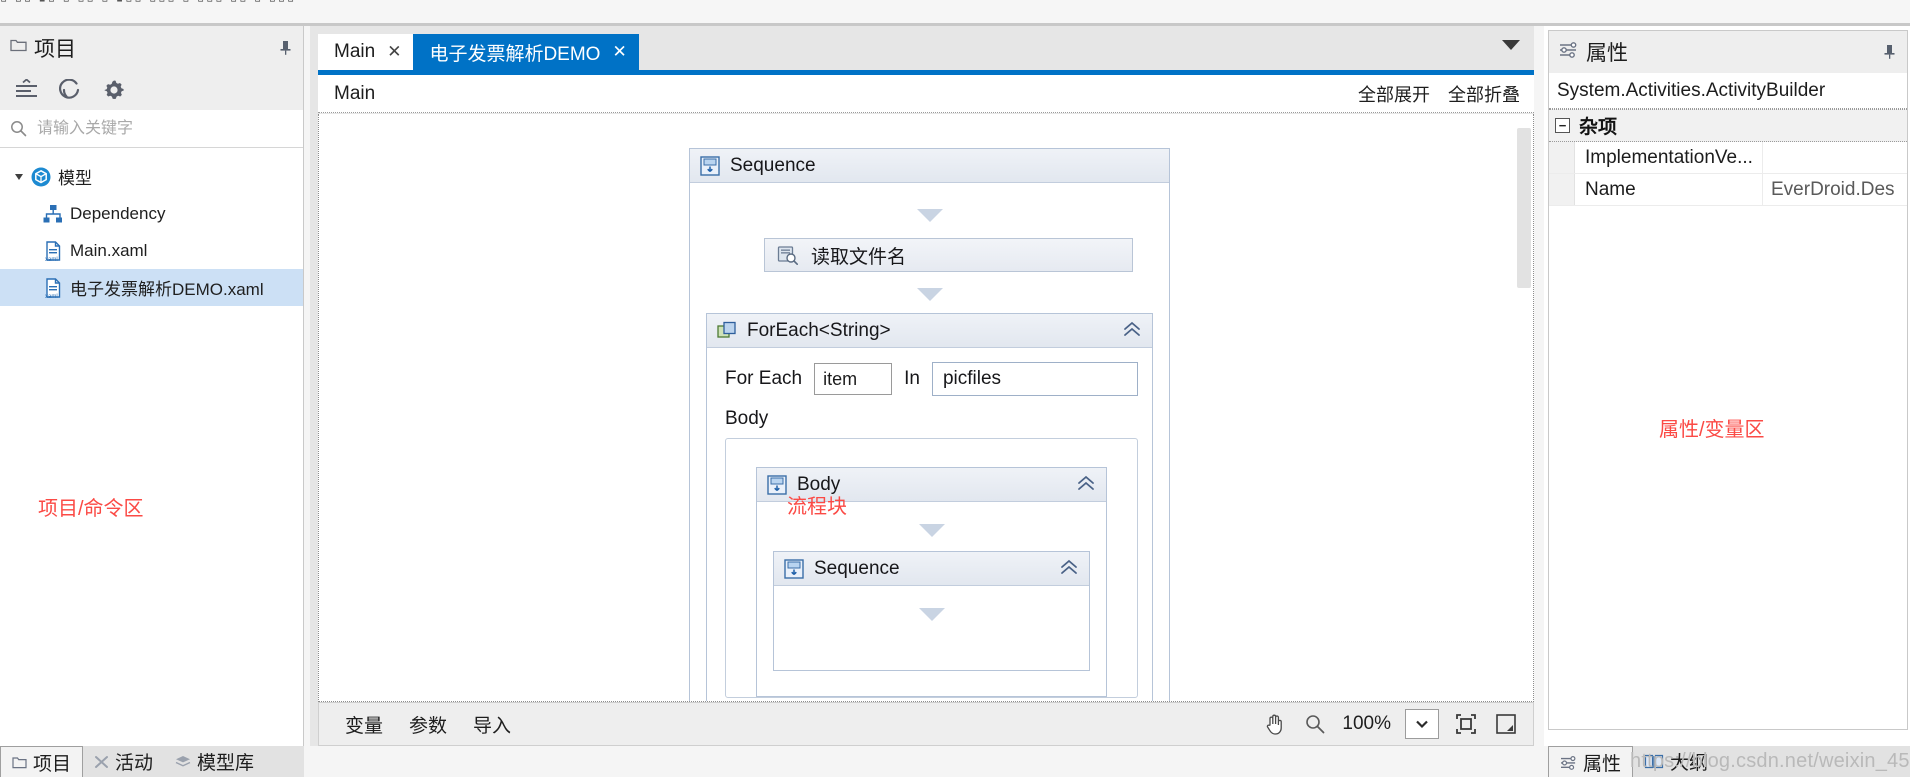  Describe the element at coordinates (764, 378) in the screenshot. I see `for-each-label: For Each` at that location.